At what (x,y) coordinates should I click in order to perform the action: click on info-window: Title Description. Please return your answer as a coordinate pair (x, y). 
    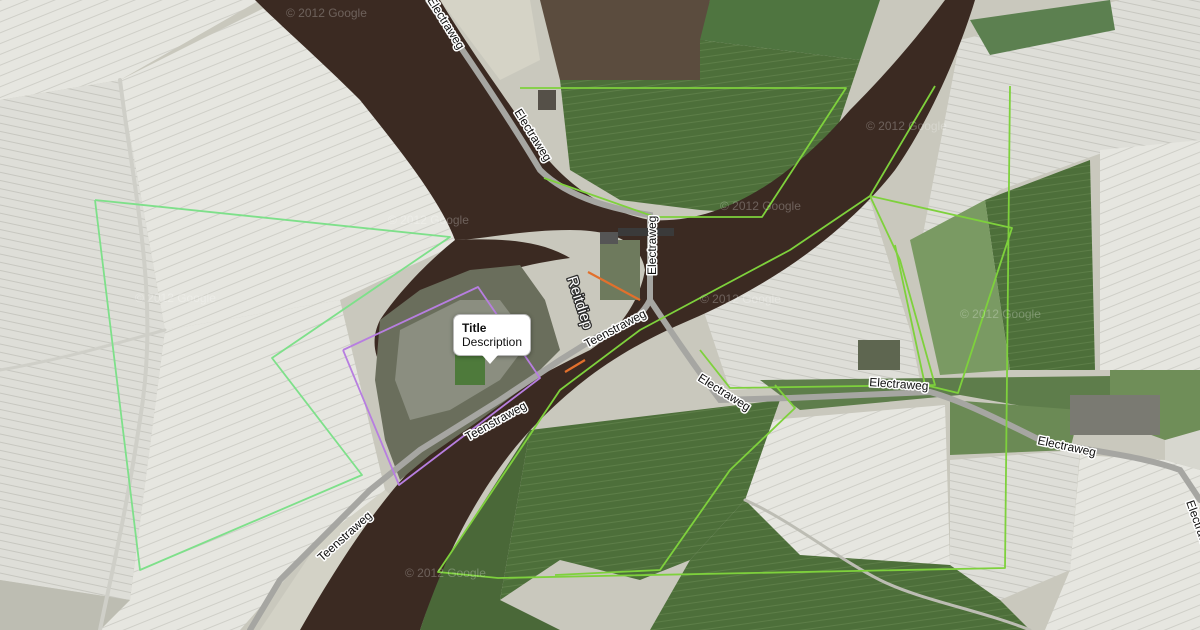
    Looking at the image, I should click on (492, 339).